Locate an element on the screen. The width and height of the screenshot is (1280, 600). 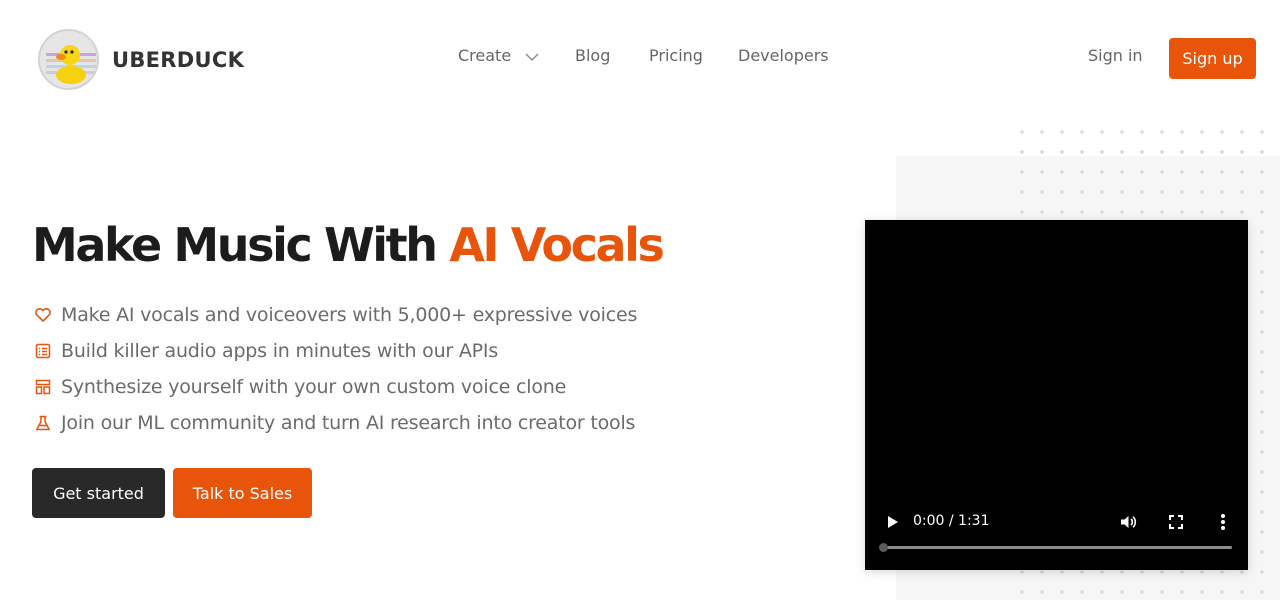
duck-logo-icon is located at coordinates (68, 59).